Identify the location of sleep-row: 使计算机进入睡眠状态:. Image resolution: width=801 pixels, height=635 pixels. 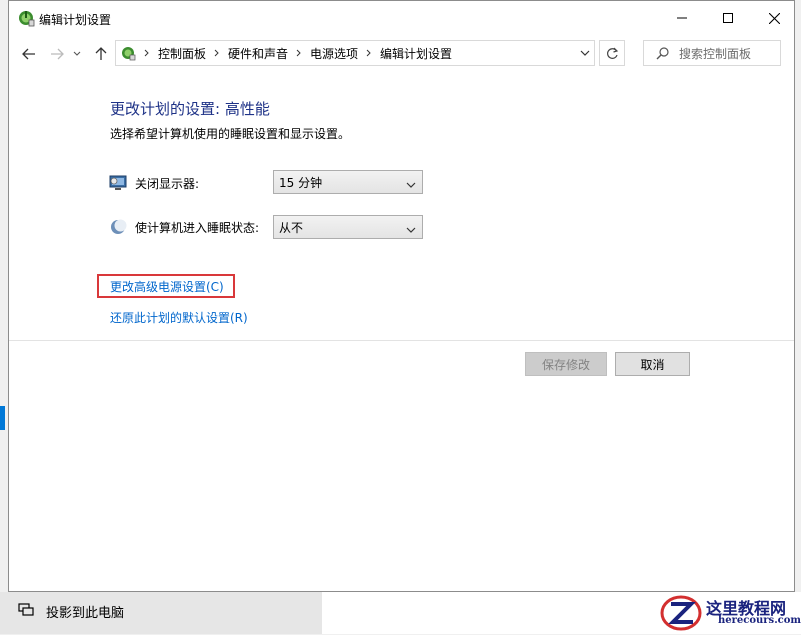
(184, 227).